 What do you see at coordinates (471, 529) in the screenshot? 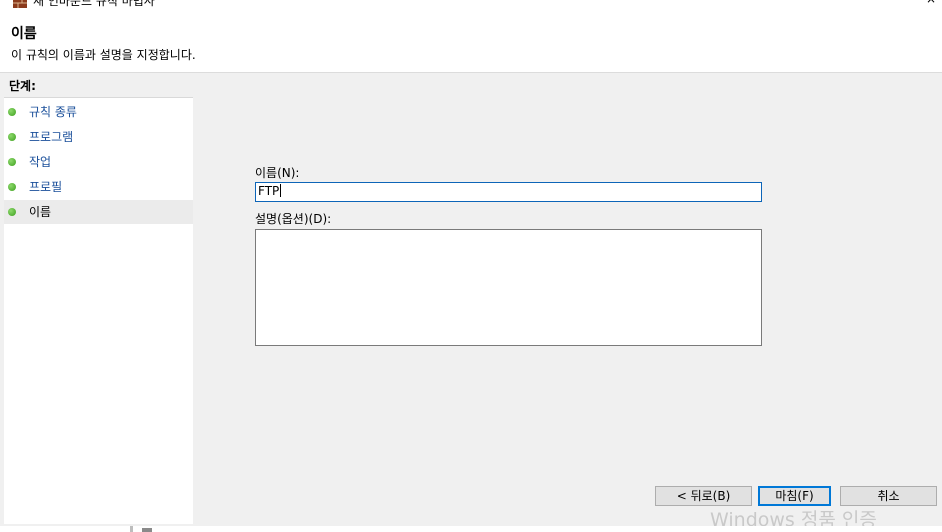
I see `window-bottom-edge` at bounding box center [471, 529].